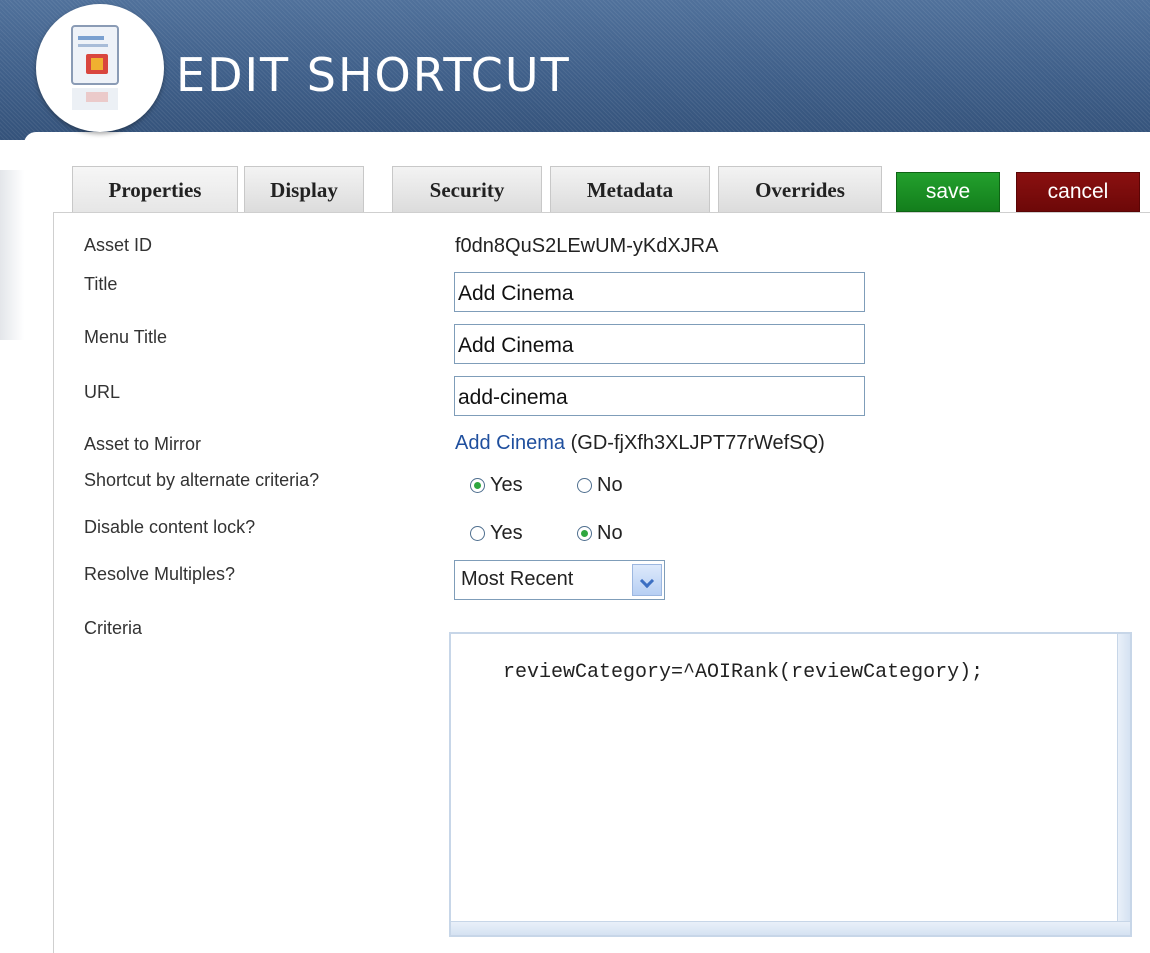 This screenshot has height=953, width=1150. What do you see at coordinates (373, 75) in the screenshot?
I see `page-title: EDIT SHORTCUT` at bounding box center [373, 75].